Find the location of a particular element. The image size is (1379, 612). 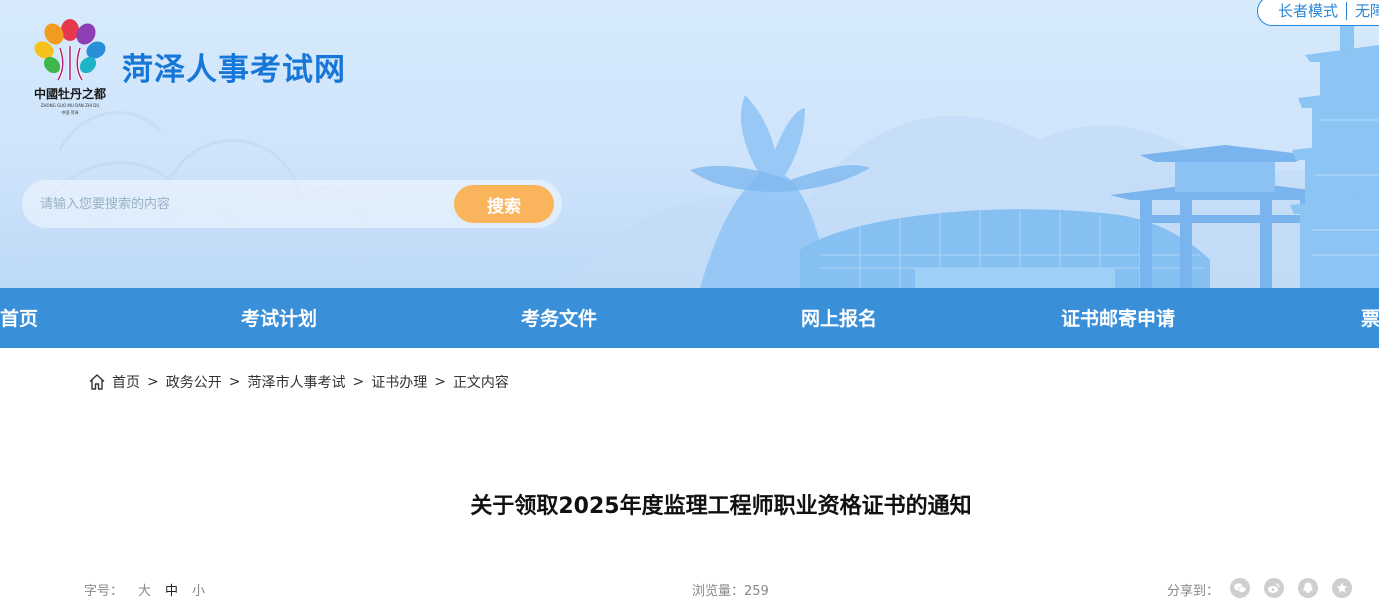

nav-item-exam-plan: 考试计划 is located at coordinates (279, 318).